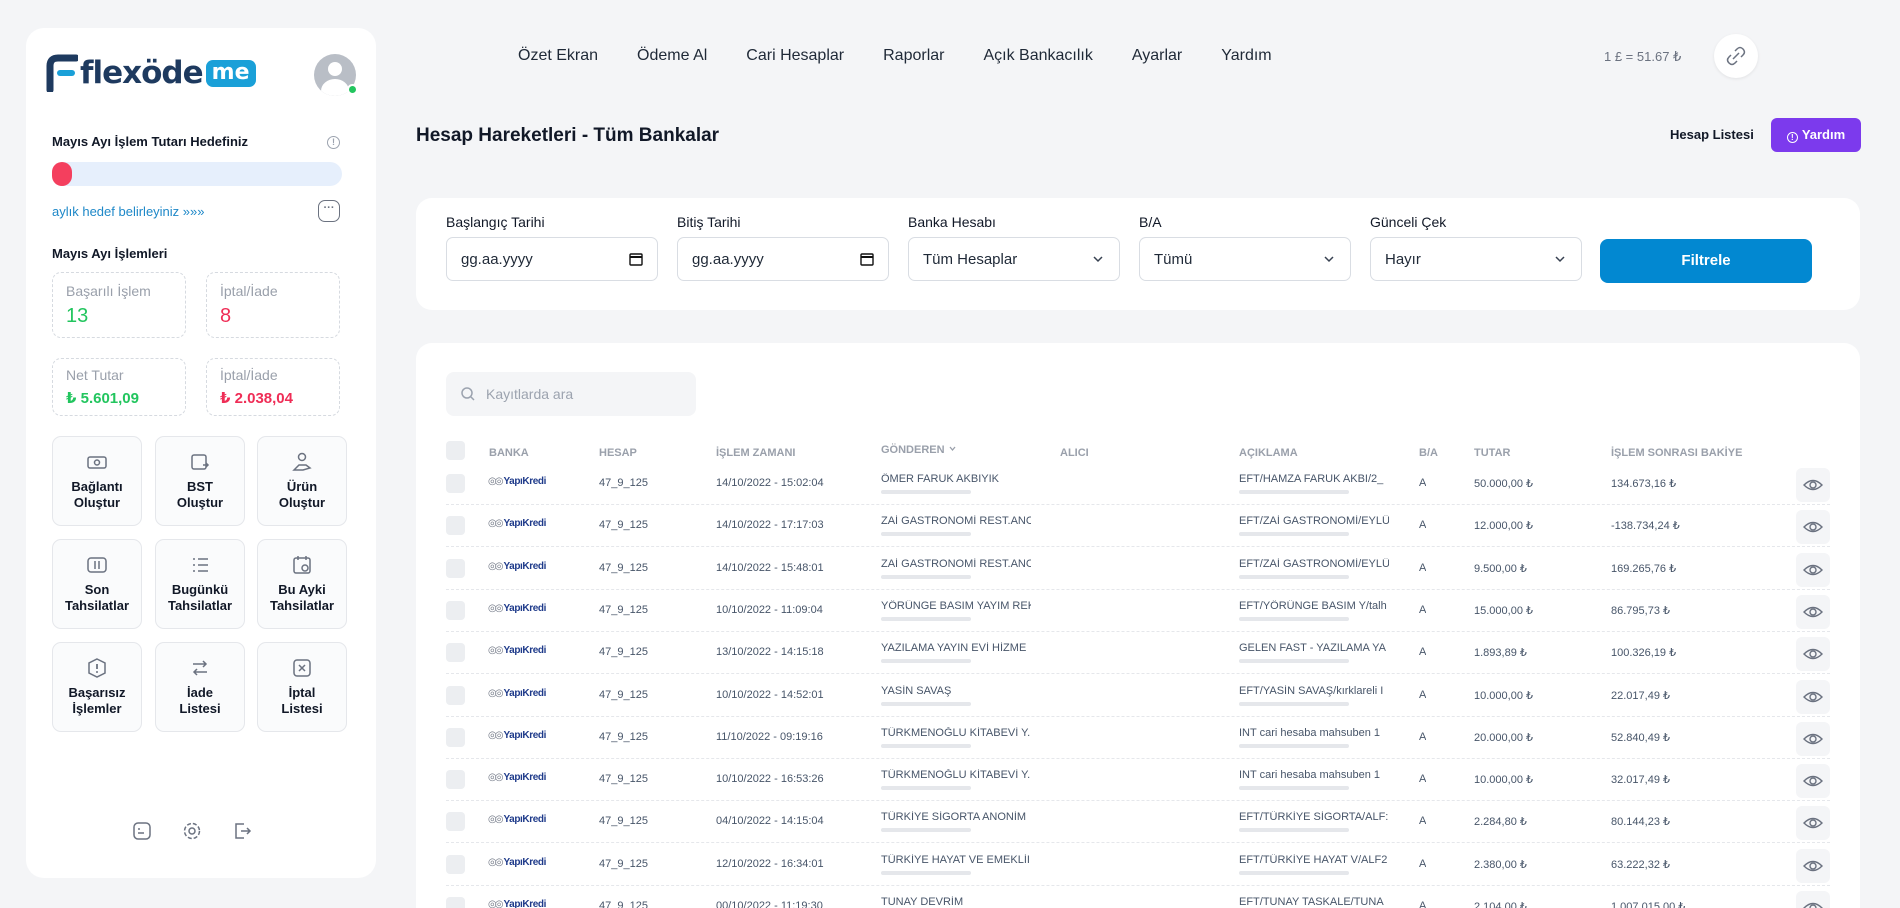  I want to click on cell-time: 11/10/2022 - 09:19:16, so click(769, 736).